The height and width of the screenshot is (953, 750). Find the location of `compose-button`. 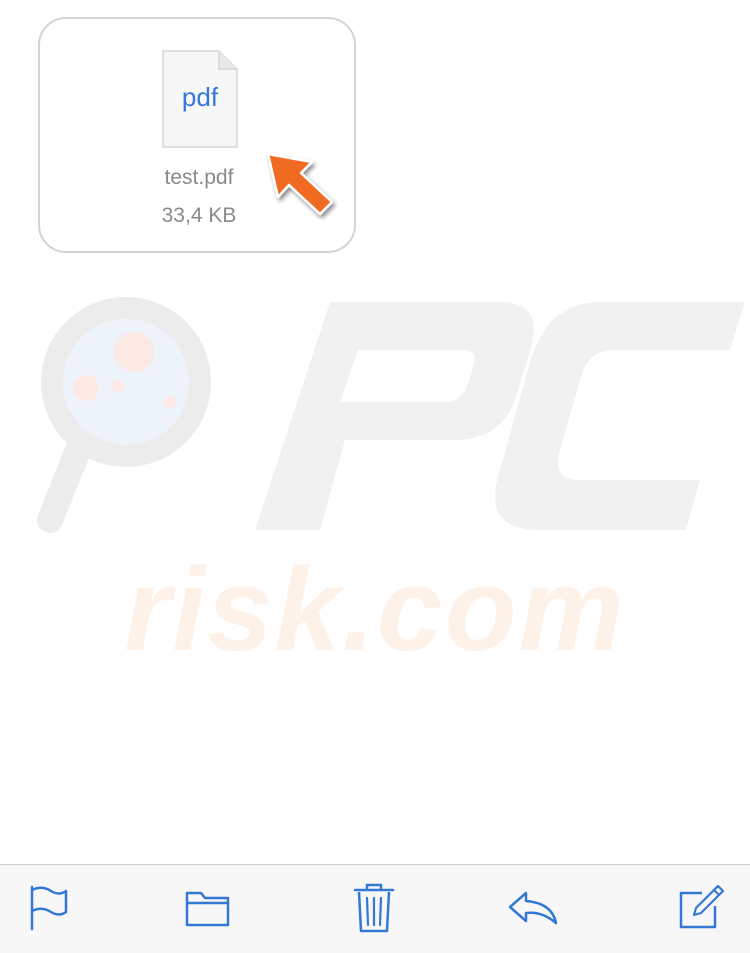

compose-button is located at coordinates (700, 907).